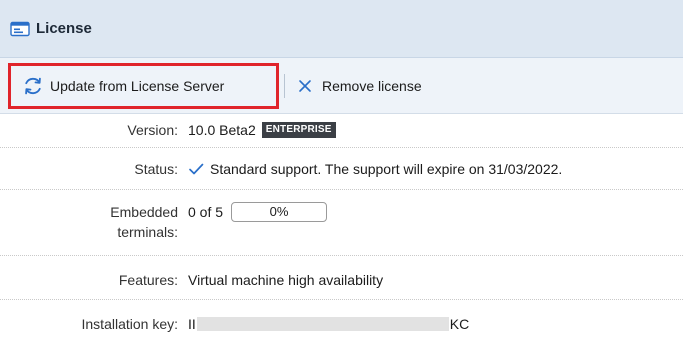 The image size is (683, 340). Describe the element at coordinates (284, 86) in the screenshot. I see `toolbar-separator` at that location.